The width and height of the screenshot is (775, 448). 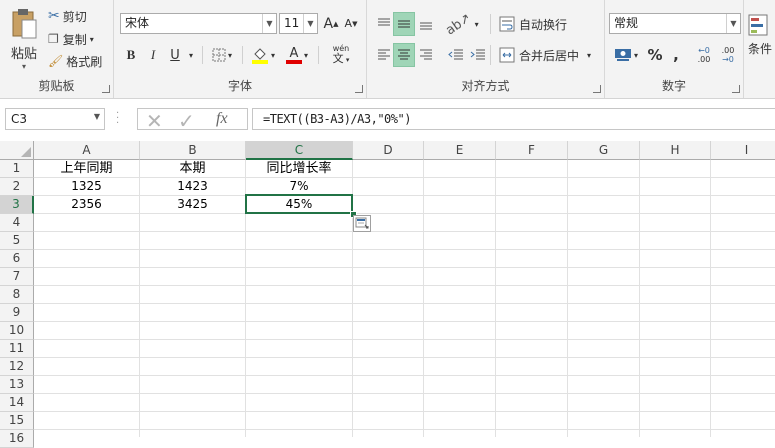 I want to click on check-icon: ✓, so click(x=186, y=121).